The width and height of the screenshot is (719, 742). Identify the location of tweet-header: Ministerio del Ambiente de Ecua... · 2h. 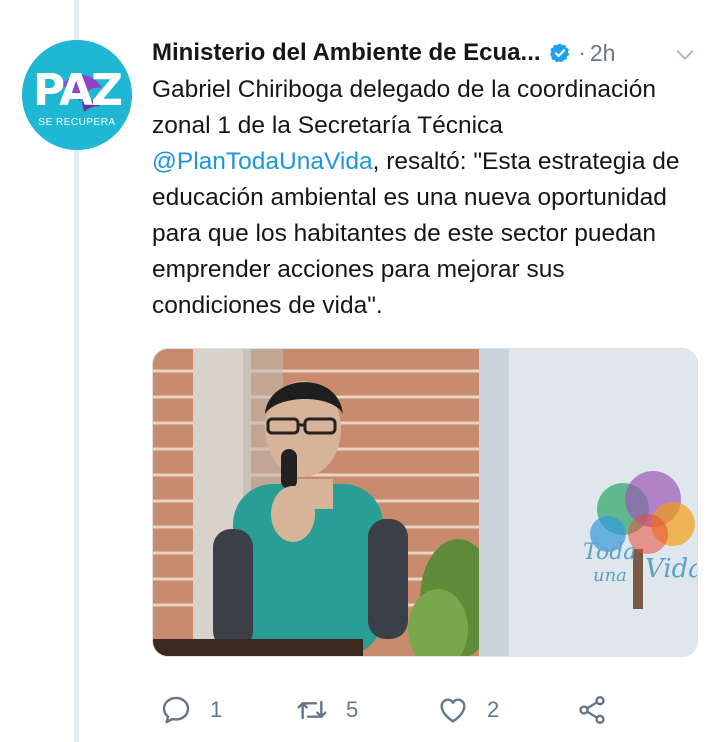
(427, 53).